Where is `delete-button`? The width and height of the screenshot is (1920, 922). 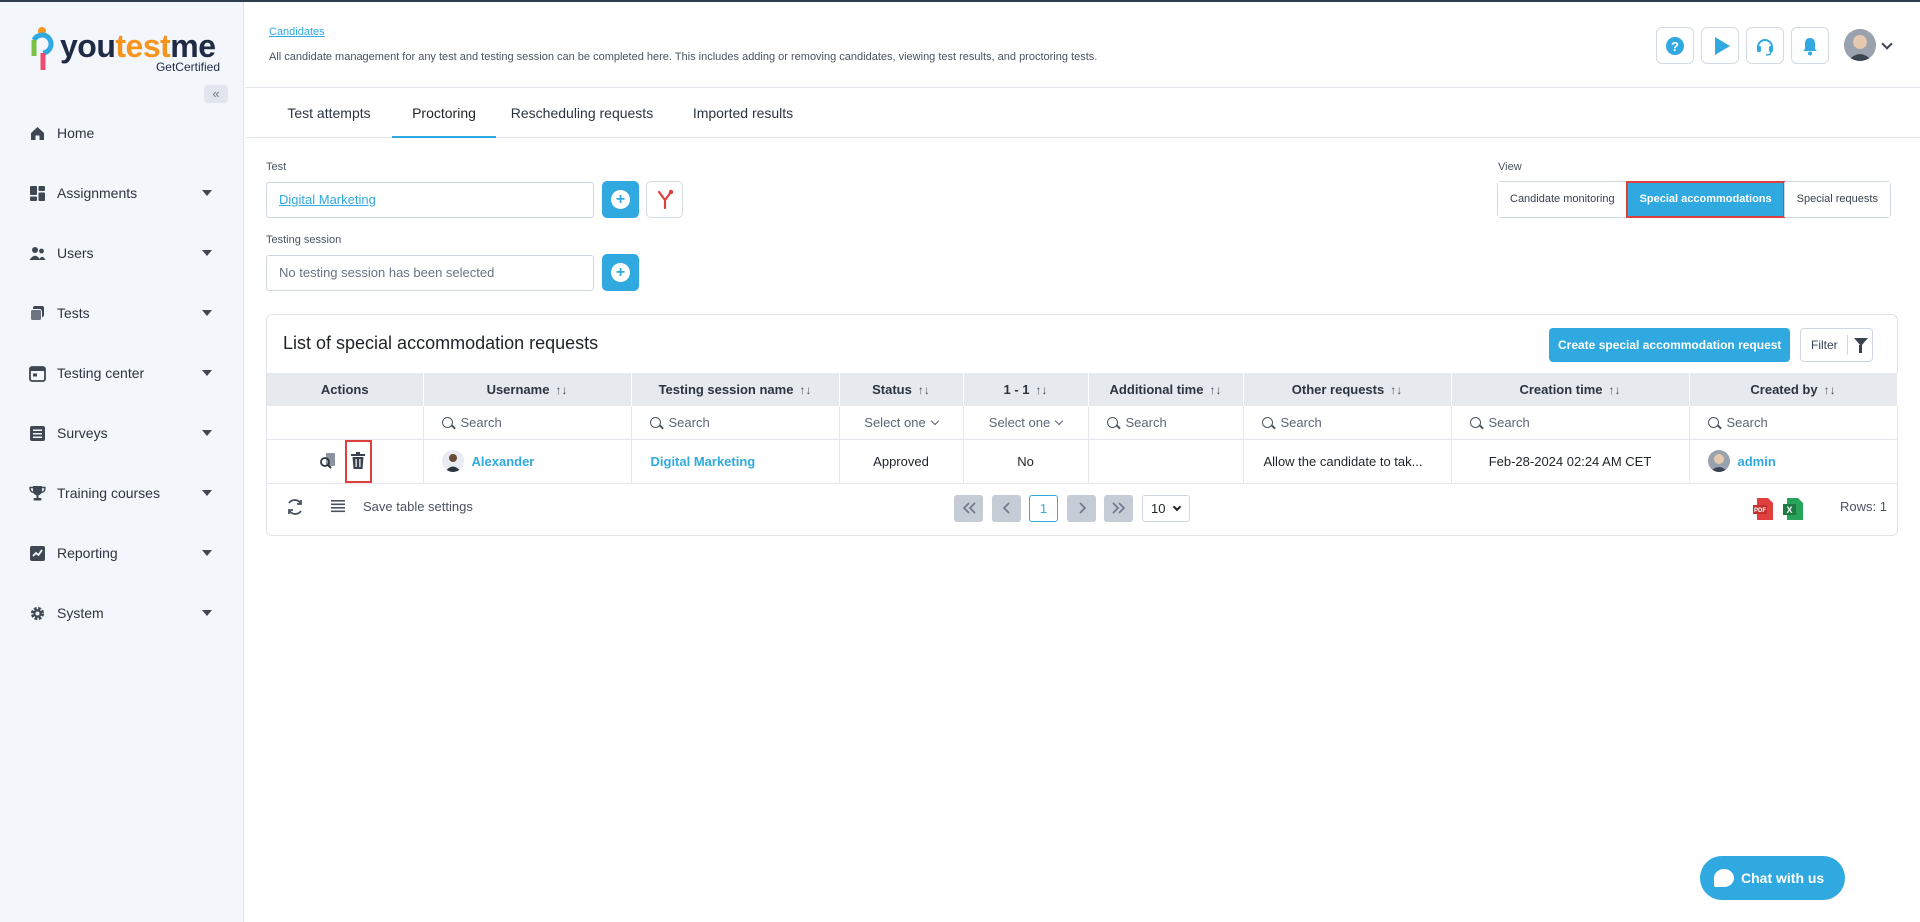
delete-button is located at coordinates (358, 461).